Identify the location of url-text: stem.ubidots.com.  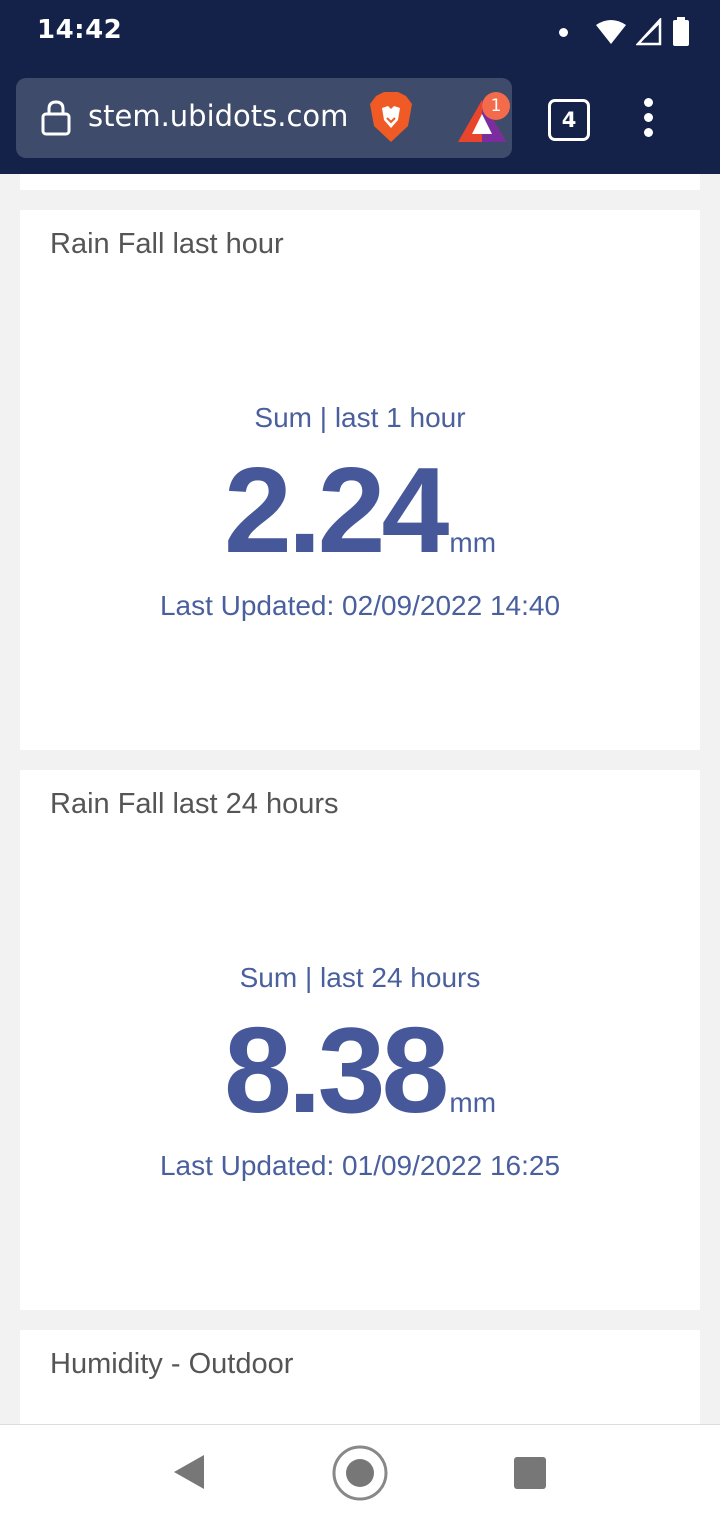
(219, 119).